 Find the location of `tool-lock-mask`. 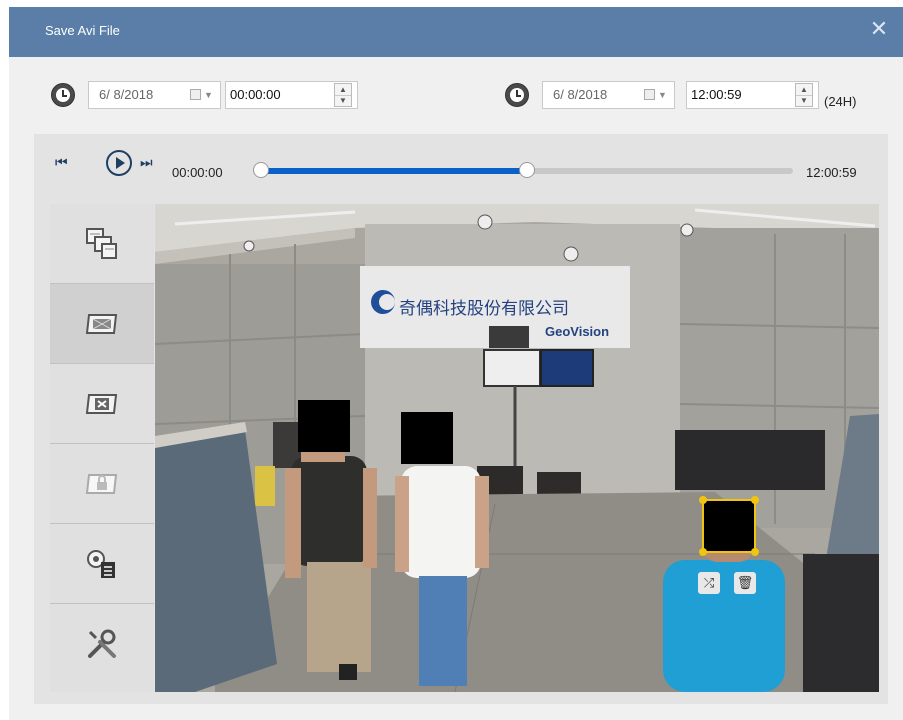

tool-lock-mask is located at coordinates (102, 484).